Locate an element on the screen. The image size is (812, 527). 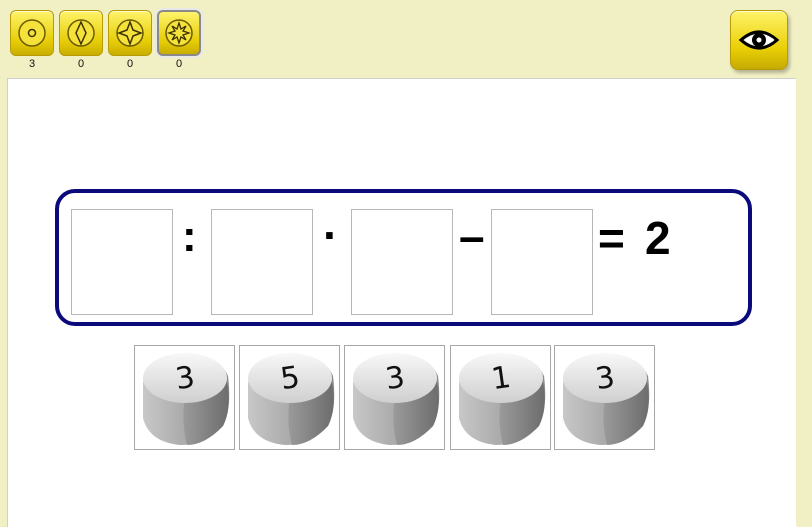
toolbar: 3 0 0 0 is located at coordinates (406, 39).